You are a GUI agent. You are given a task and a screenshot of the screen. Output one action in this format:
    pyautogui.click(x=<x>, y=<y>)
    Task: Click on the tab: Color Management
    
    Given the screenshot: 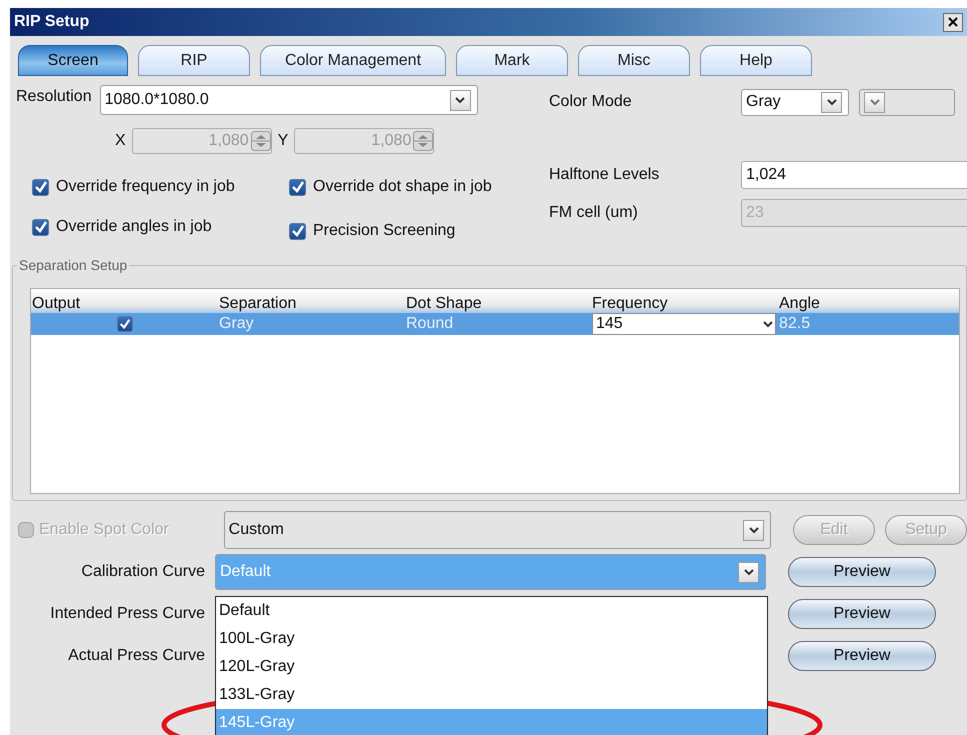 What is the action you would take?
    pyautogui.click(x=353, y=60)
    